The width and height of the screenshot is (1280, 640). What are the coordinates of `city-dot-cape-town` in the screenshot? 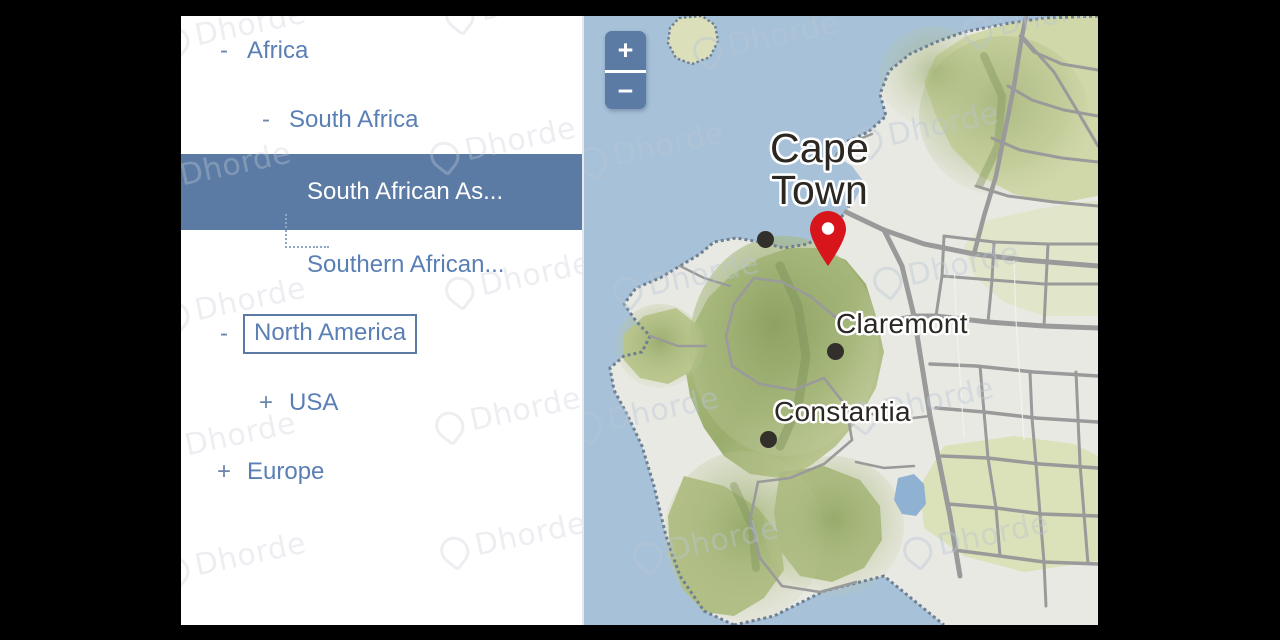 It's located at (765, 239).